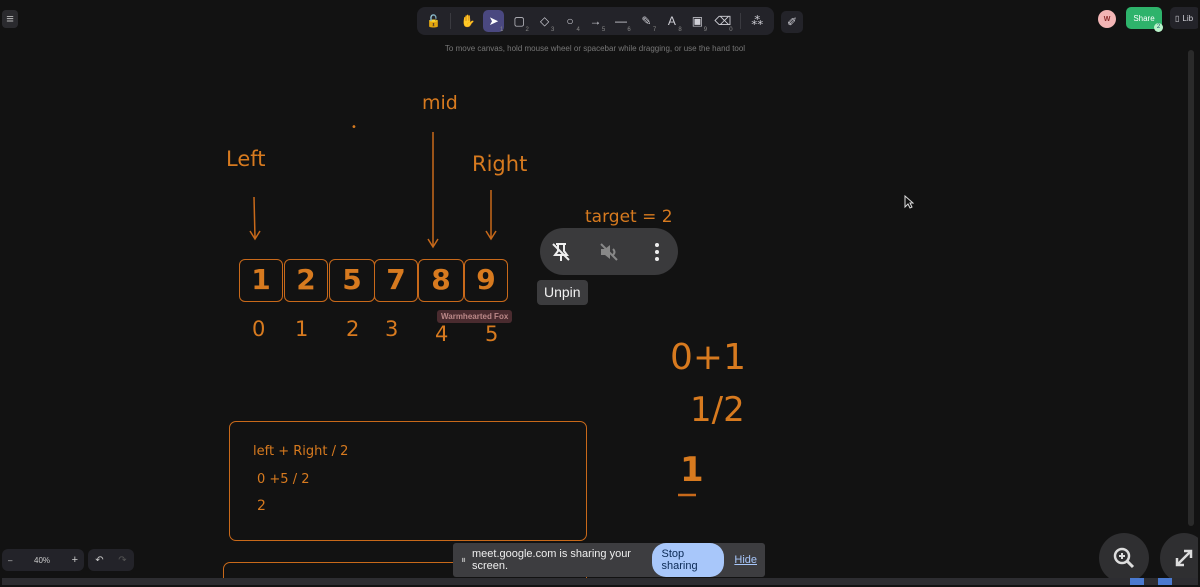 The height and width of the screenshot is (587, 1200). I want to click on participant-name-chip: Warmhearted Fox, so click(475, 316).